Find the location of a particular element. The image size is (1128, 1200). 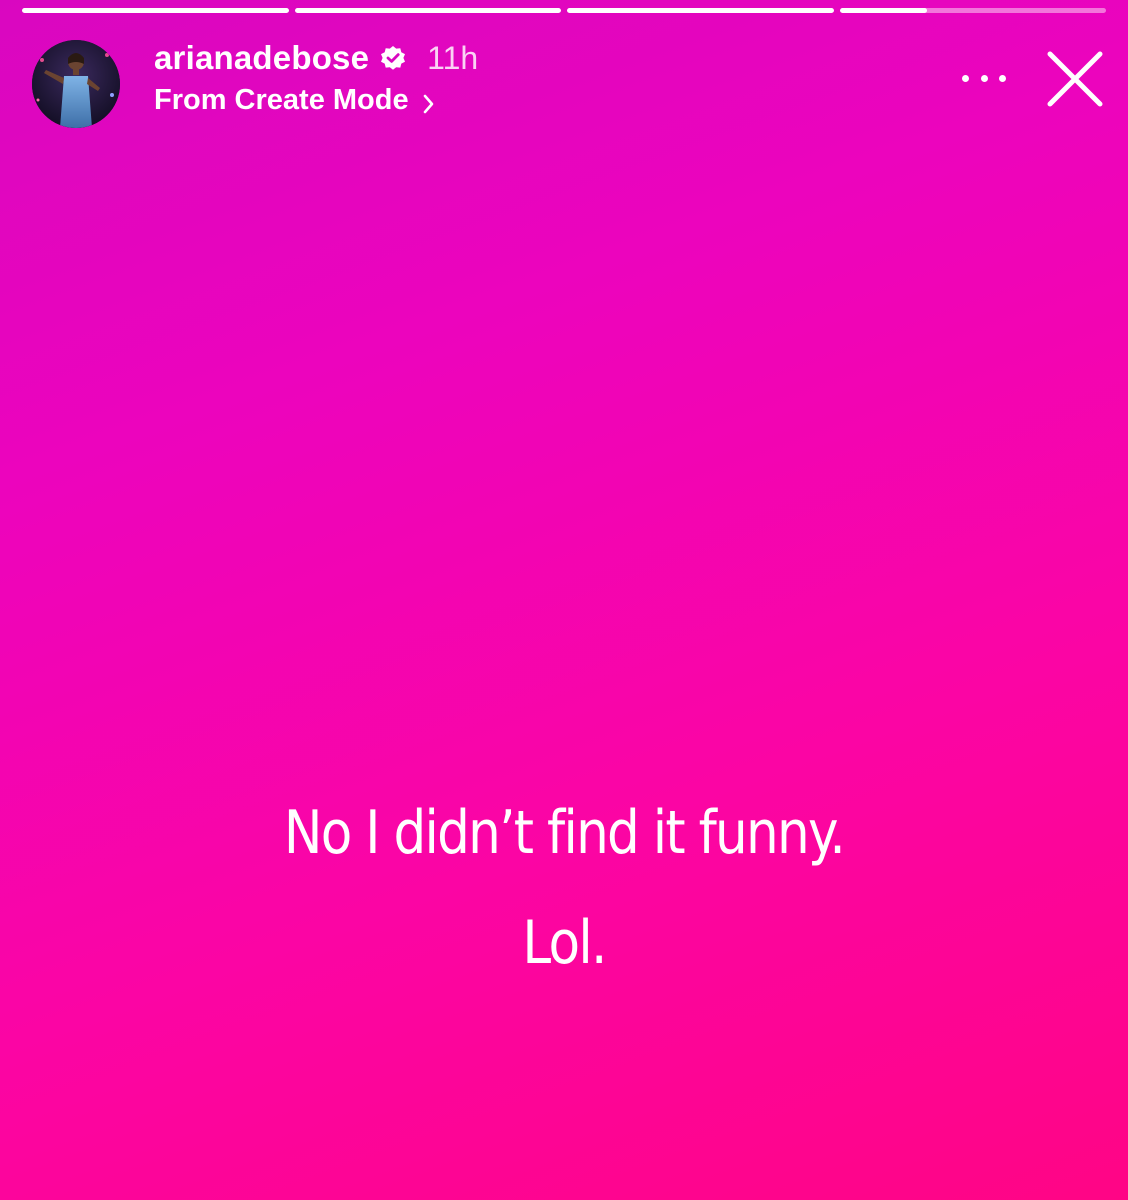

create-mode-label: From Create Mode is located at coordinates (281, 100).